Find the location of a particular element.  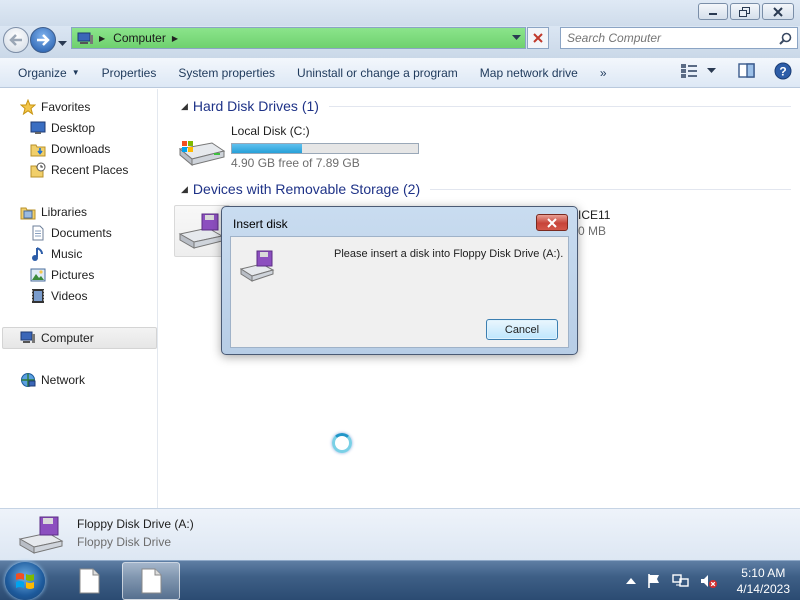

system-tray: 5:10 AM 4/14/2023 is located at coordinates (705, 580).